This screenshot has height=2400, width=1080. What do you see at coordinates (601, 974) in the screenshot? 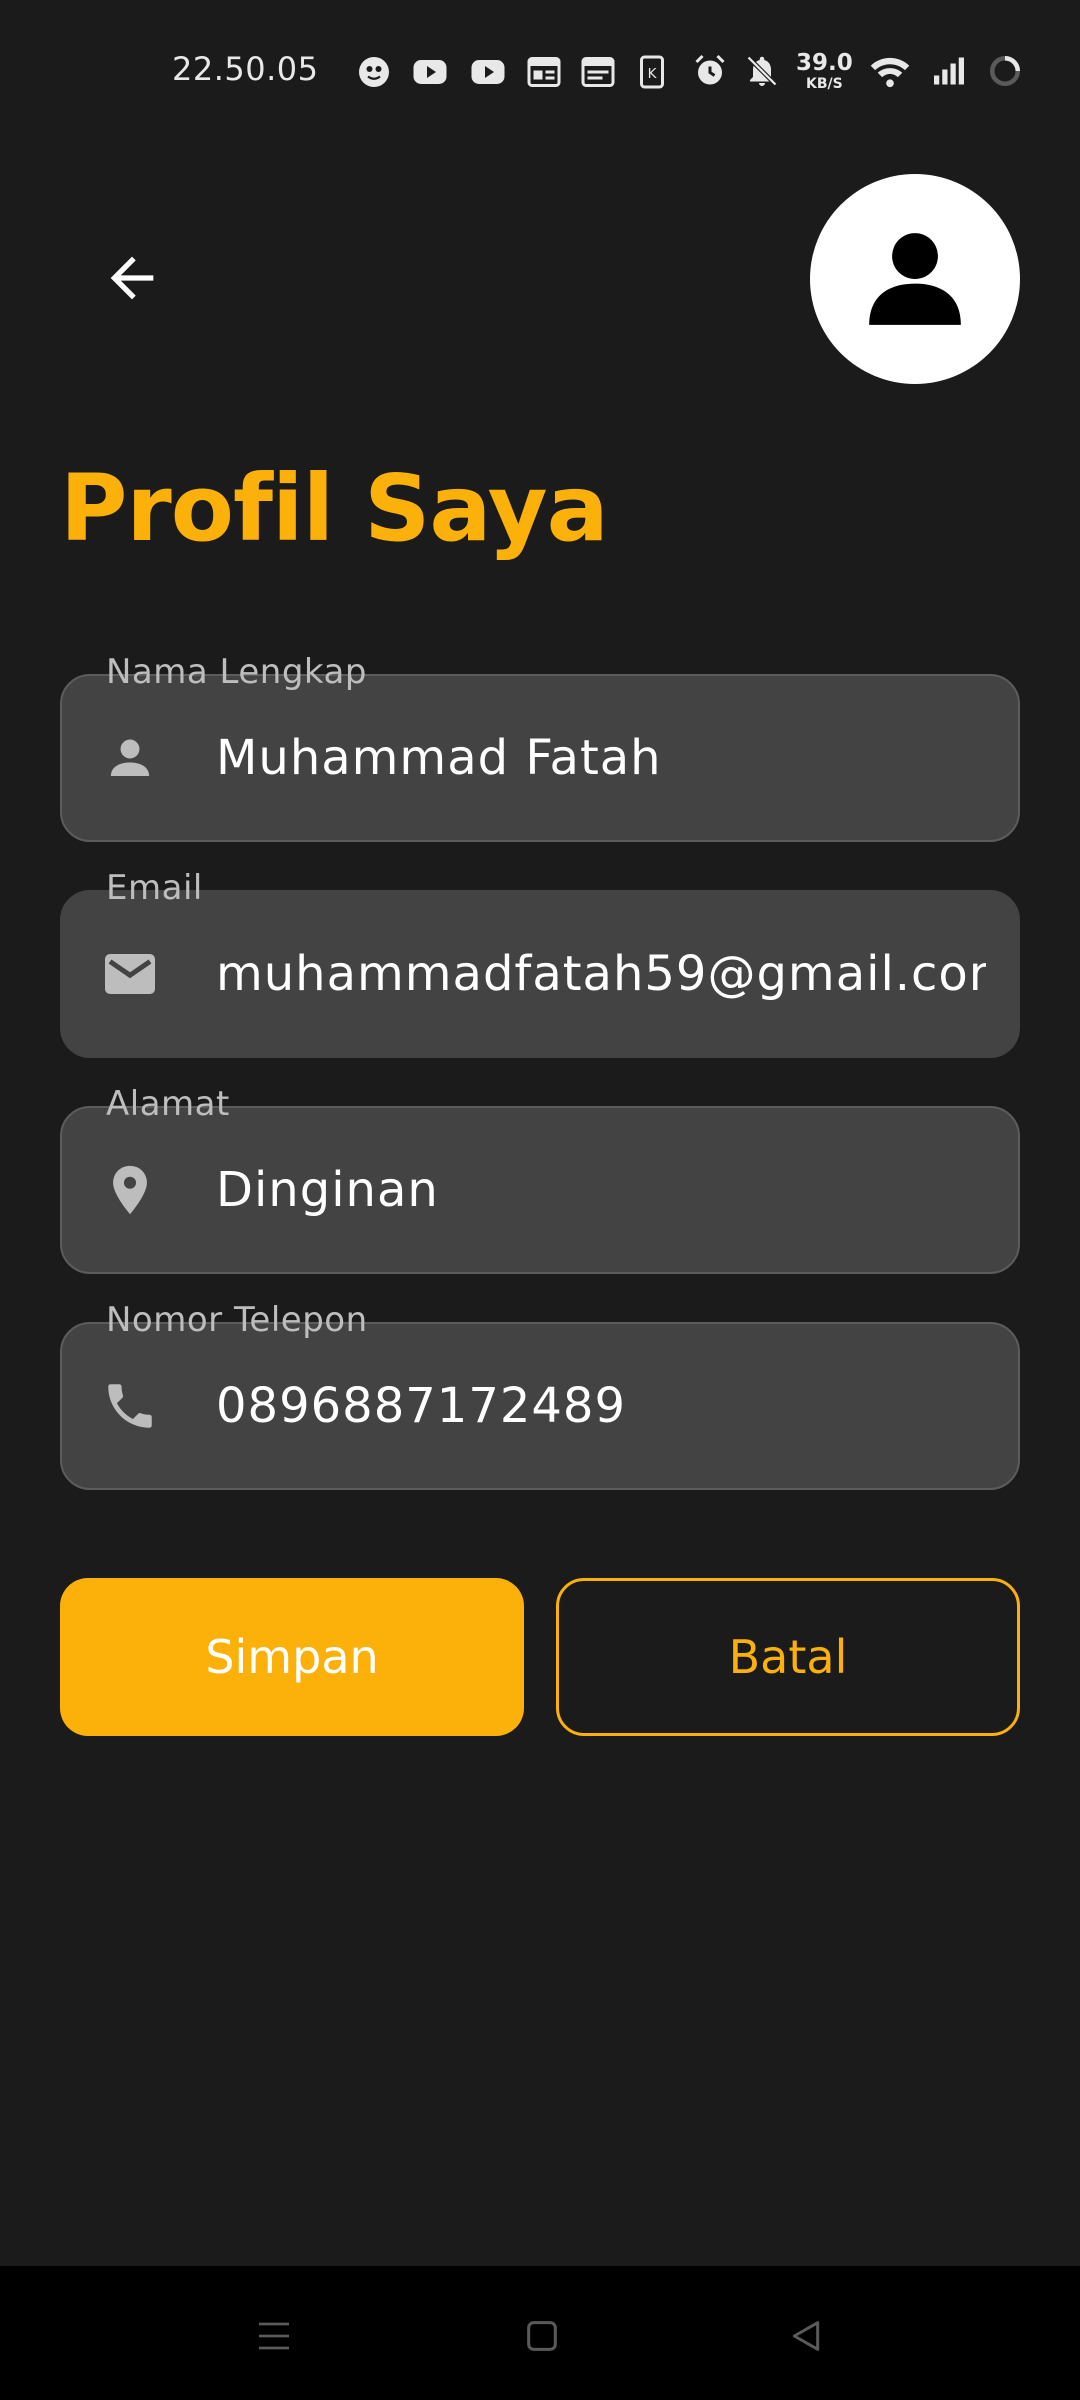
I see `email-input` at bounding box center [601, 974].